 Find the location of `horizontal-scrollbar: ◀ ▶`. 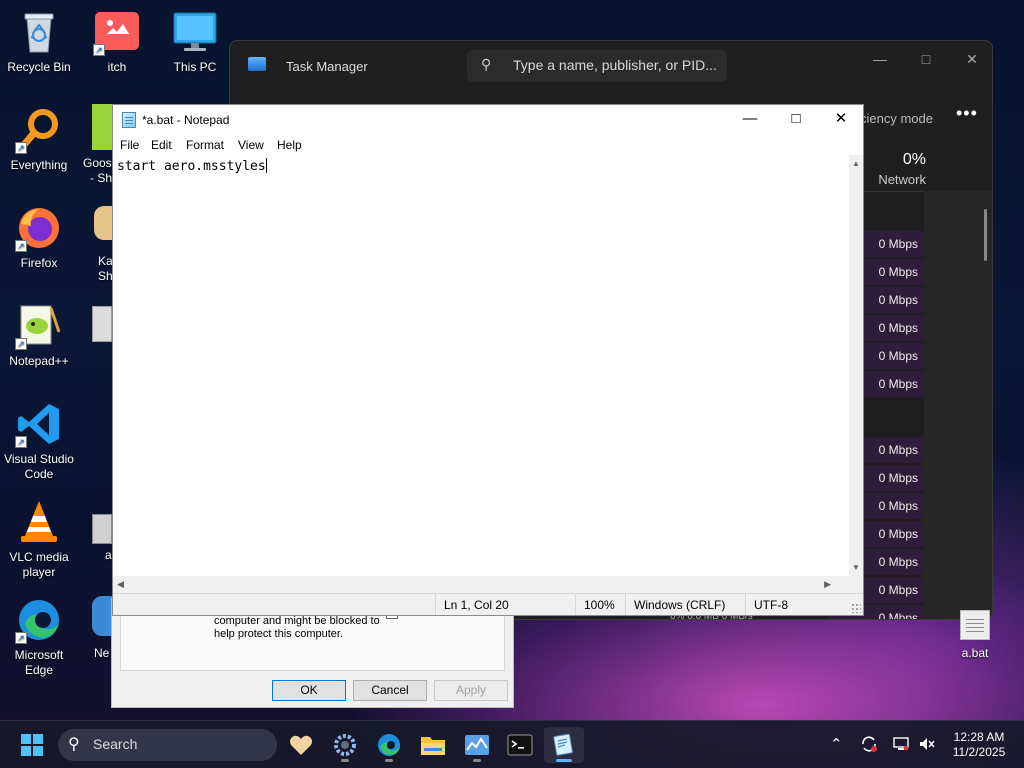

horizontal-scrollbar: ◀ ▶ is located at coordinates (481, 584).